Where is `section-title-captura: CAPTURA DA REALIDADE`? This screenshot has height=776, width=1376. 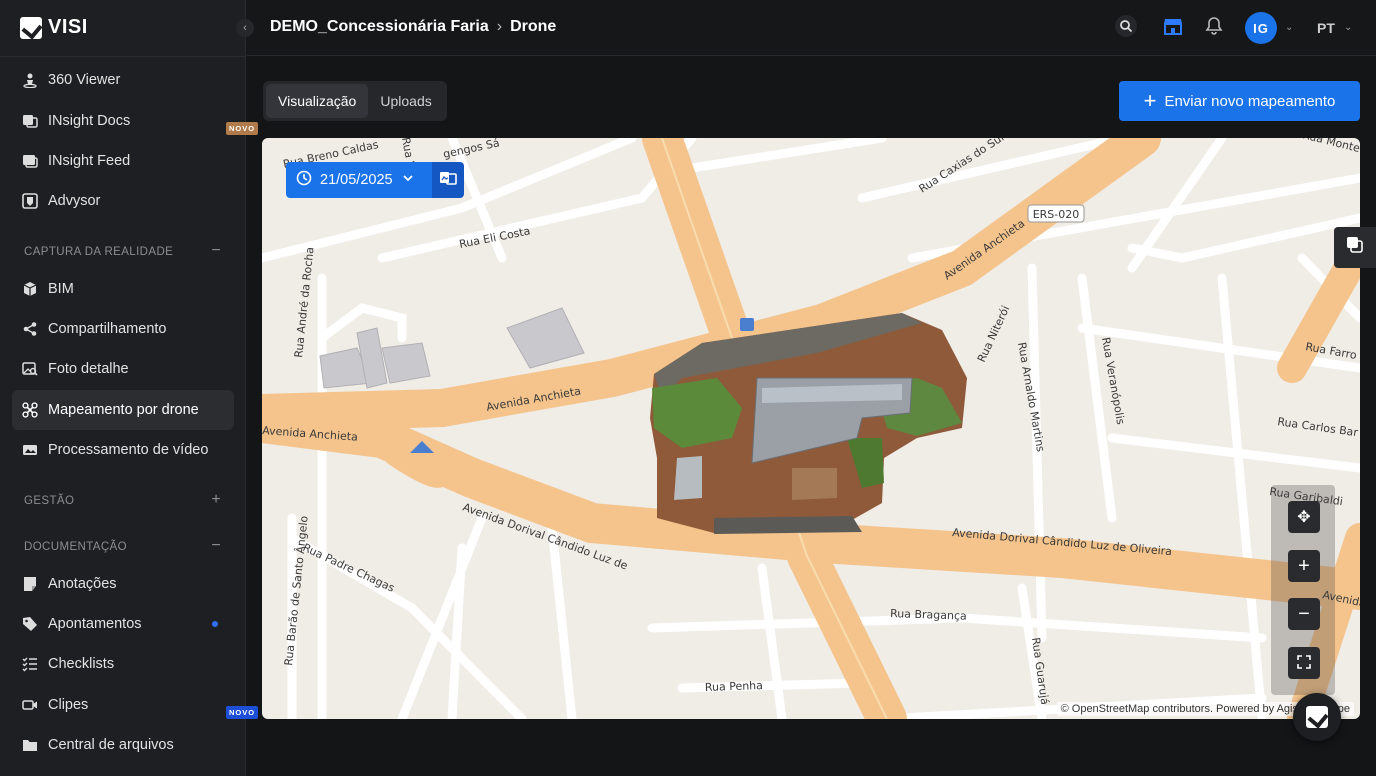
section-title-captura: CAPTURA DA REALIDADE is located at coordinates (99, 252).